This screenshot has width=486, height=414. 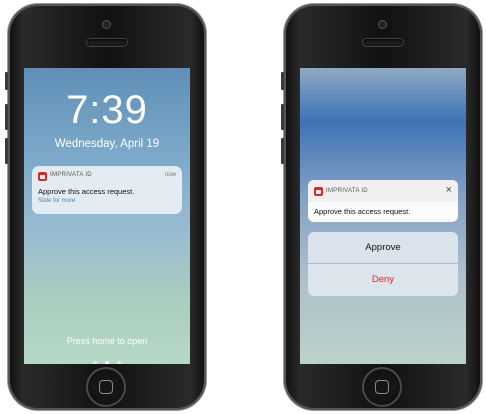 I want to click on card-header: IMPRIVATA ID ×, so click(x=383, y=191).